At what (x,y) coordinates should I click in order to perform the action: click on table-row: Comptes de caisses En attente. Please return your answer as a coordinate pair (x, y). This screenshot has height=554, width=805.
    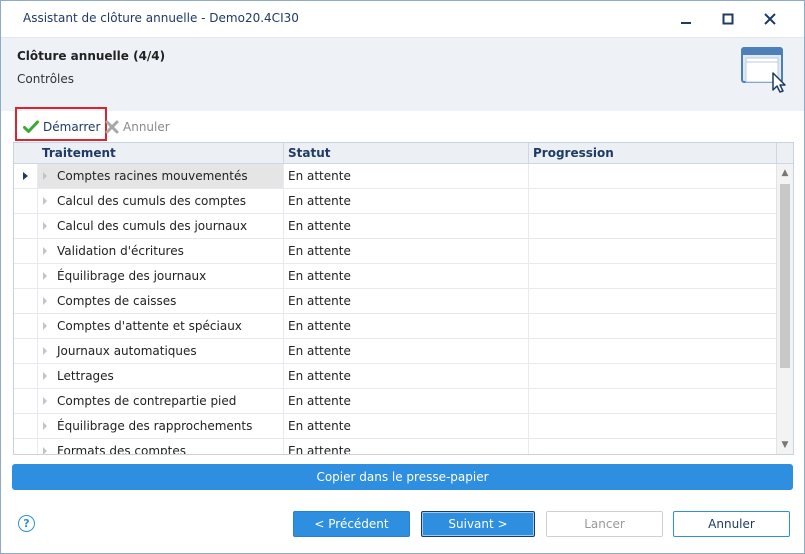
    Looking at the image, I should click on (395, 301).